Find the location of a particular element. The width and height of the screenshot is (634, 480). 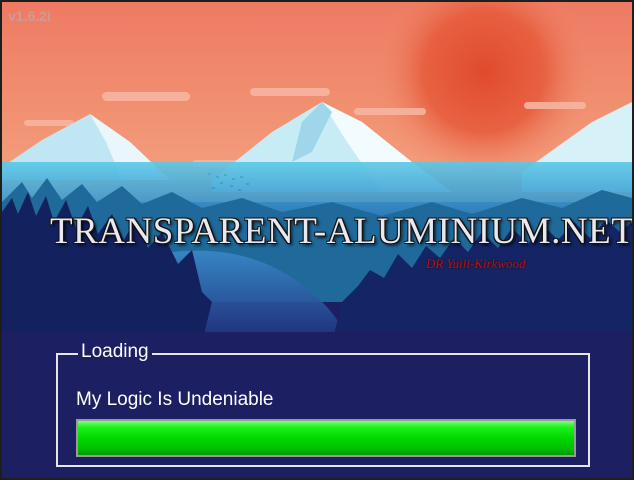

loading-group-label: Loading is located at coordinates (115, 352).